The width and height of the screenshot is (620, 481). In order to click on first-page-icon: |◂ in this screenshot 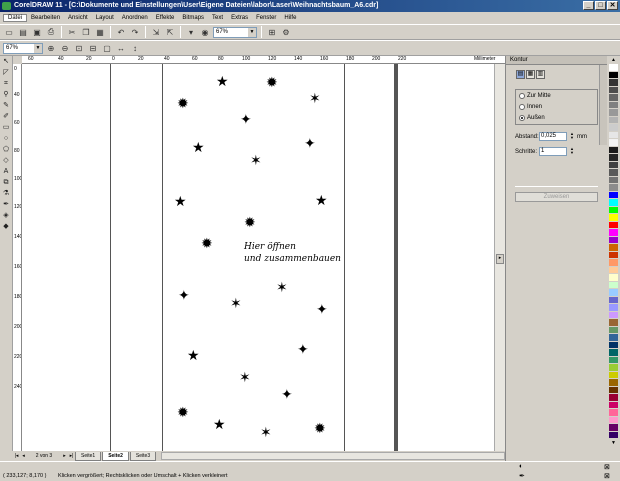, I will do `click(16, 456)`.